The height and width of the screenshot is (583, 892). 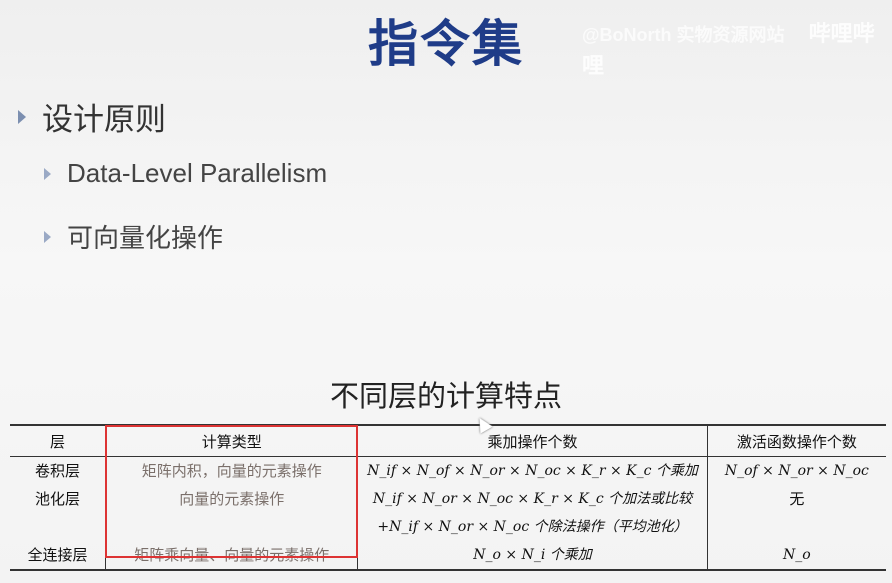 What do you see at coordinates (532, 499) in the screenshot?
I see `cell-mac: N_if × N_or × N_oc × K_r × K_c 个加法或比较` at bounding box center [532, 499].